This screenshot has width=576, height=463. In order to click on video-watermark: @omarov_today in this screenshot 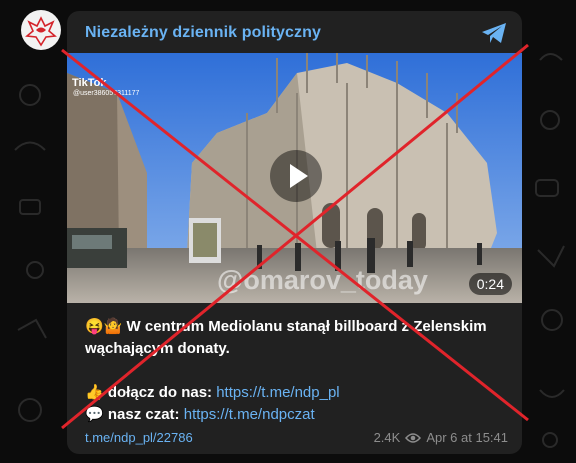, I will do `click(322, 280)`.